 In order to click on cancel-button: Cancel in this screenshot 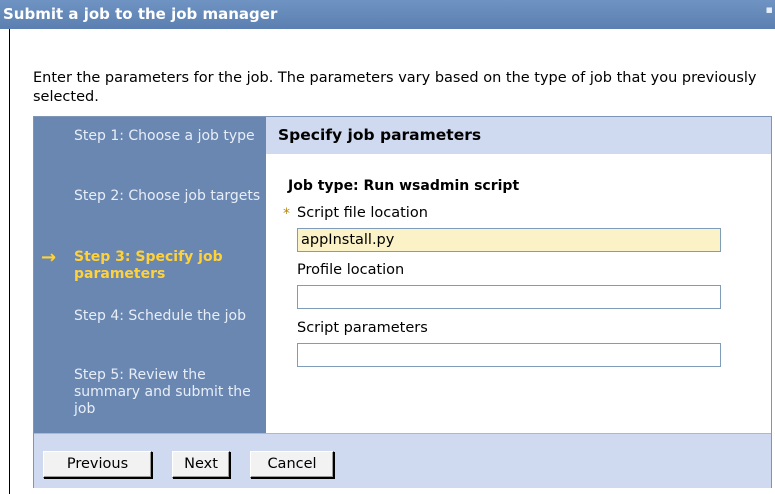, I will do `click(292, 464)`.